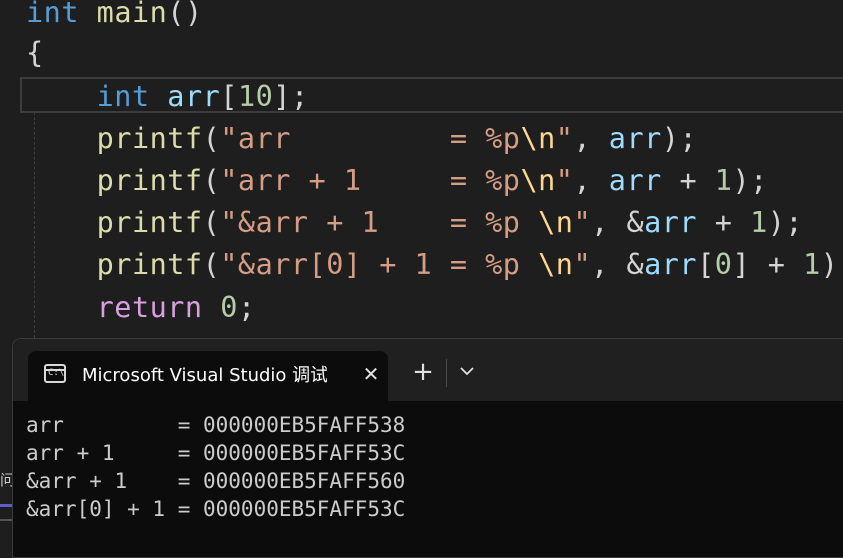 The height and width of the screenshot is (558, 843). What do you see at coordinates (6, 505) in the screenshot?
I see `side-panel-active-indicator` at bounding box center [6, 505].